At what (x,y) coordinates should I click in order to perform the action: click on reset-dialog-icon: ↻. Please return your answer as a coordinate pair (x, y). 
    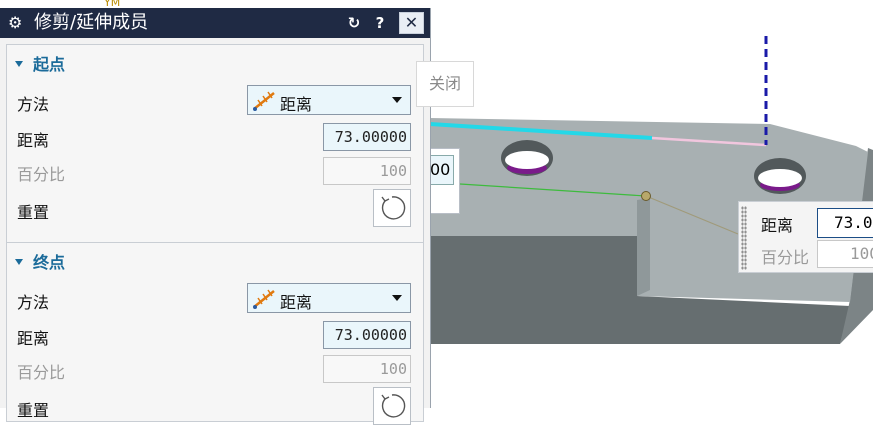
    Looking at the image, I should click on (354, 23).